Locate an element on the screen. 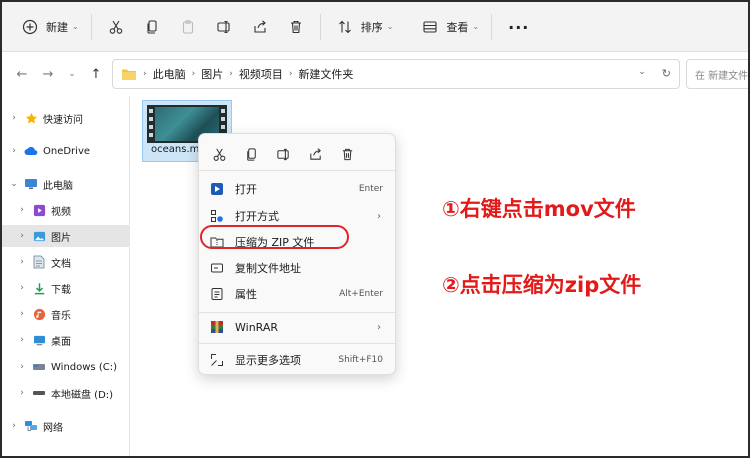 The width and height of the screenshot is (750, 458). sidebar-item-label: 快速访问 is located at coordinates (63, 120).